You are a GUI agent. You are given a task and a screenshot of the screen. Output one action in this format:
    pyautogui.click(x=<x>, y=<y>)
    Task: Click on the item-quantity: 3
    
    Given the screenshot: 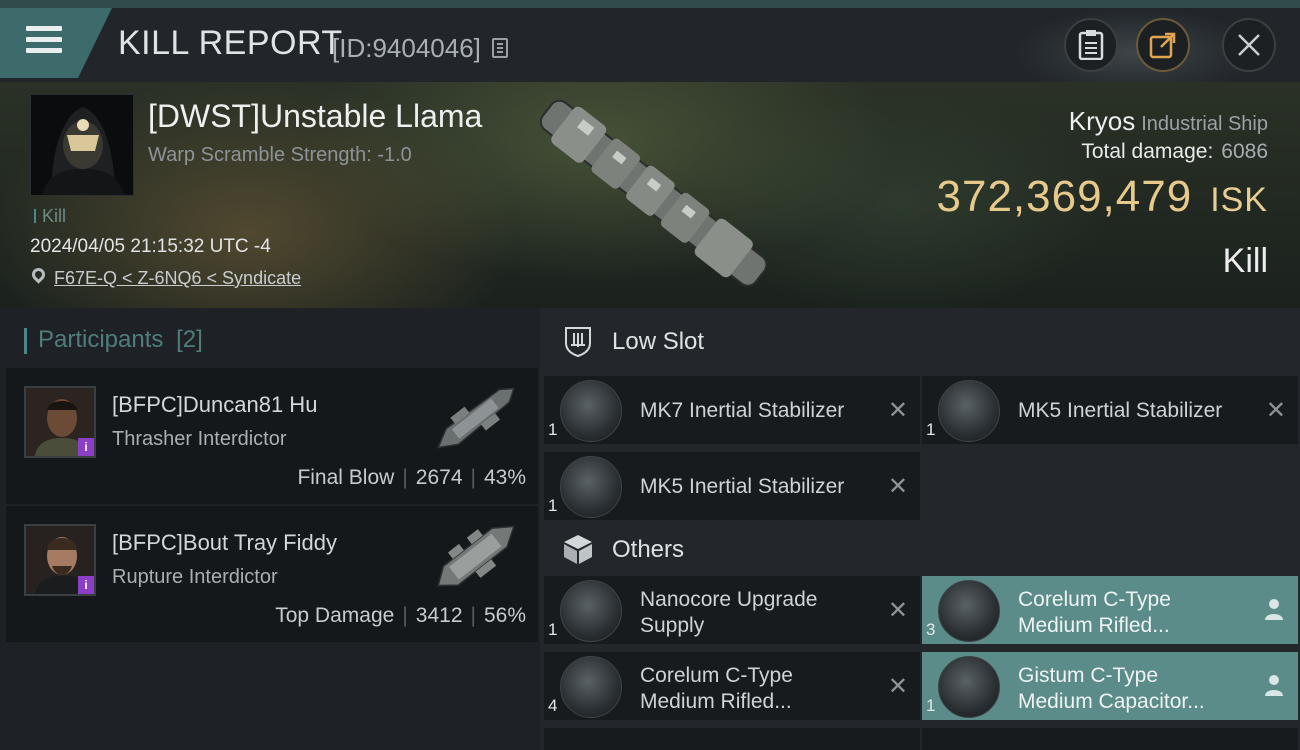 What is the action you would take?
    pyautogui.click(x=931, y=629)
    